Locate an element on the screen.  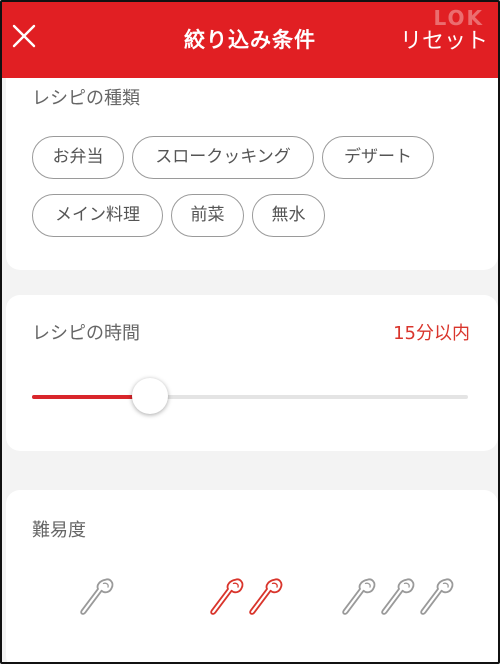
chip-bento: お弁当 is located at coordinates (78, 157).